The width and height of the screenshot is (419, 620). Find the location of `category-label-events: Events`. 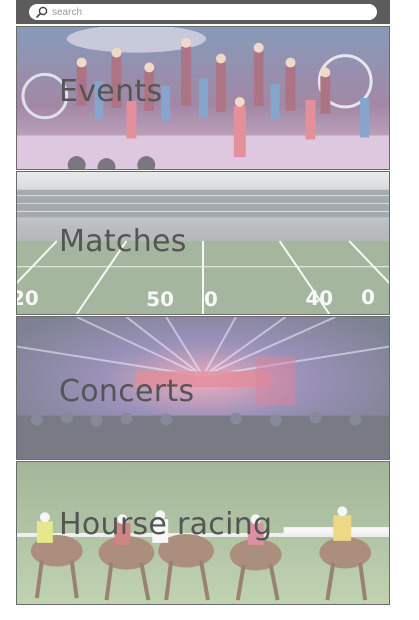

category-label-events: Events is located at coordinates (111, 91).